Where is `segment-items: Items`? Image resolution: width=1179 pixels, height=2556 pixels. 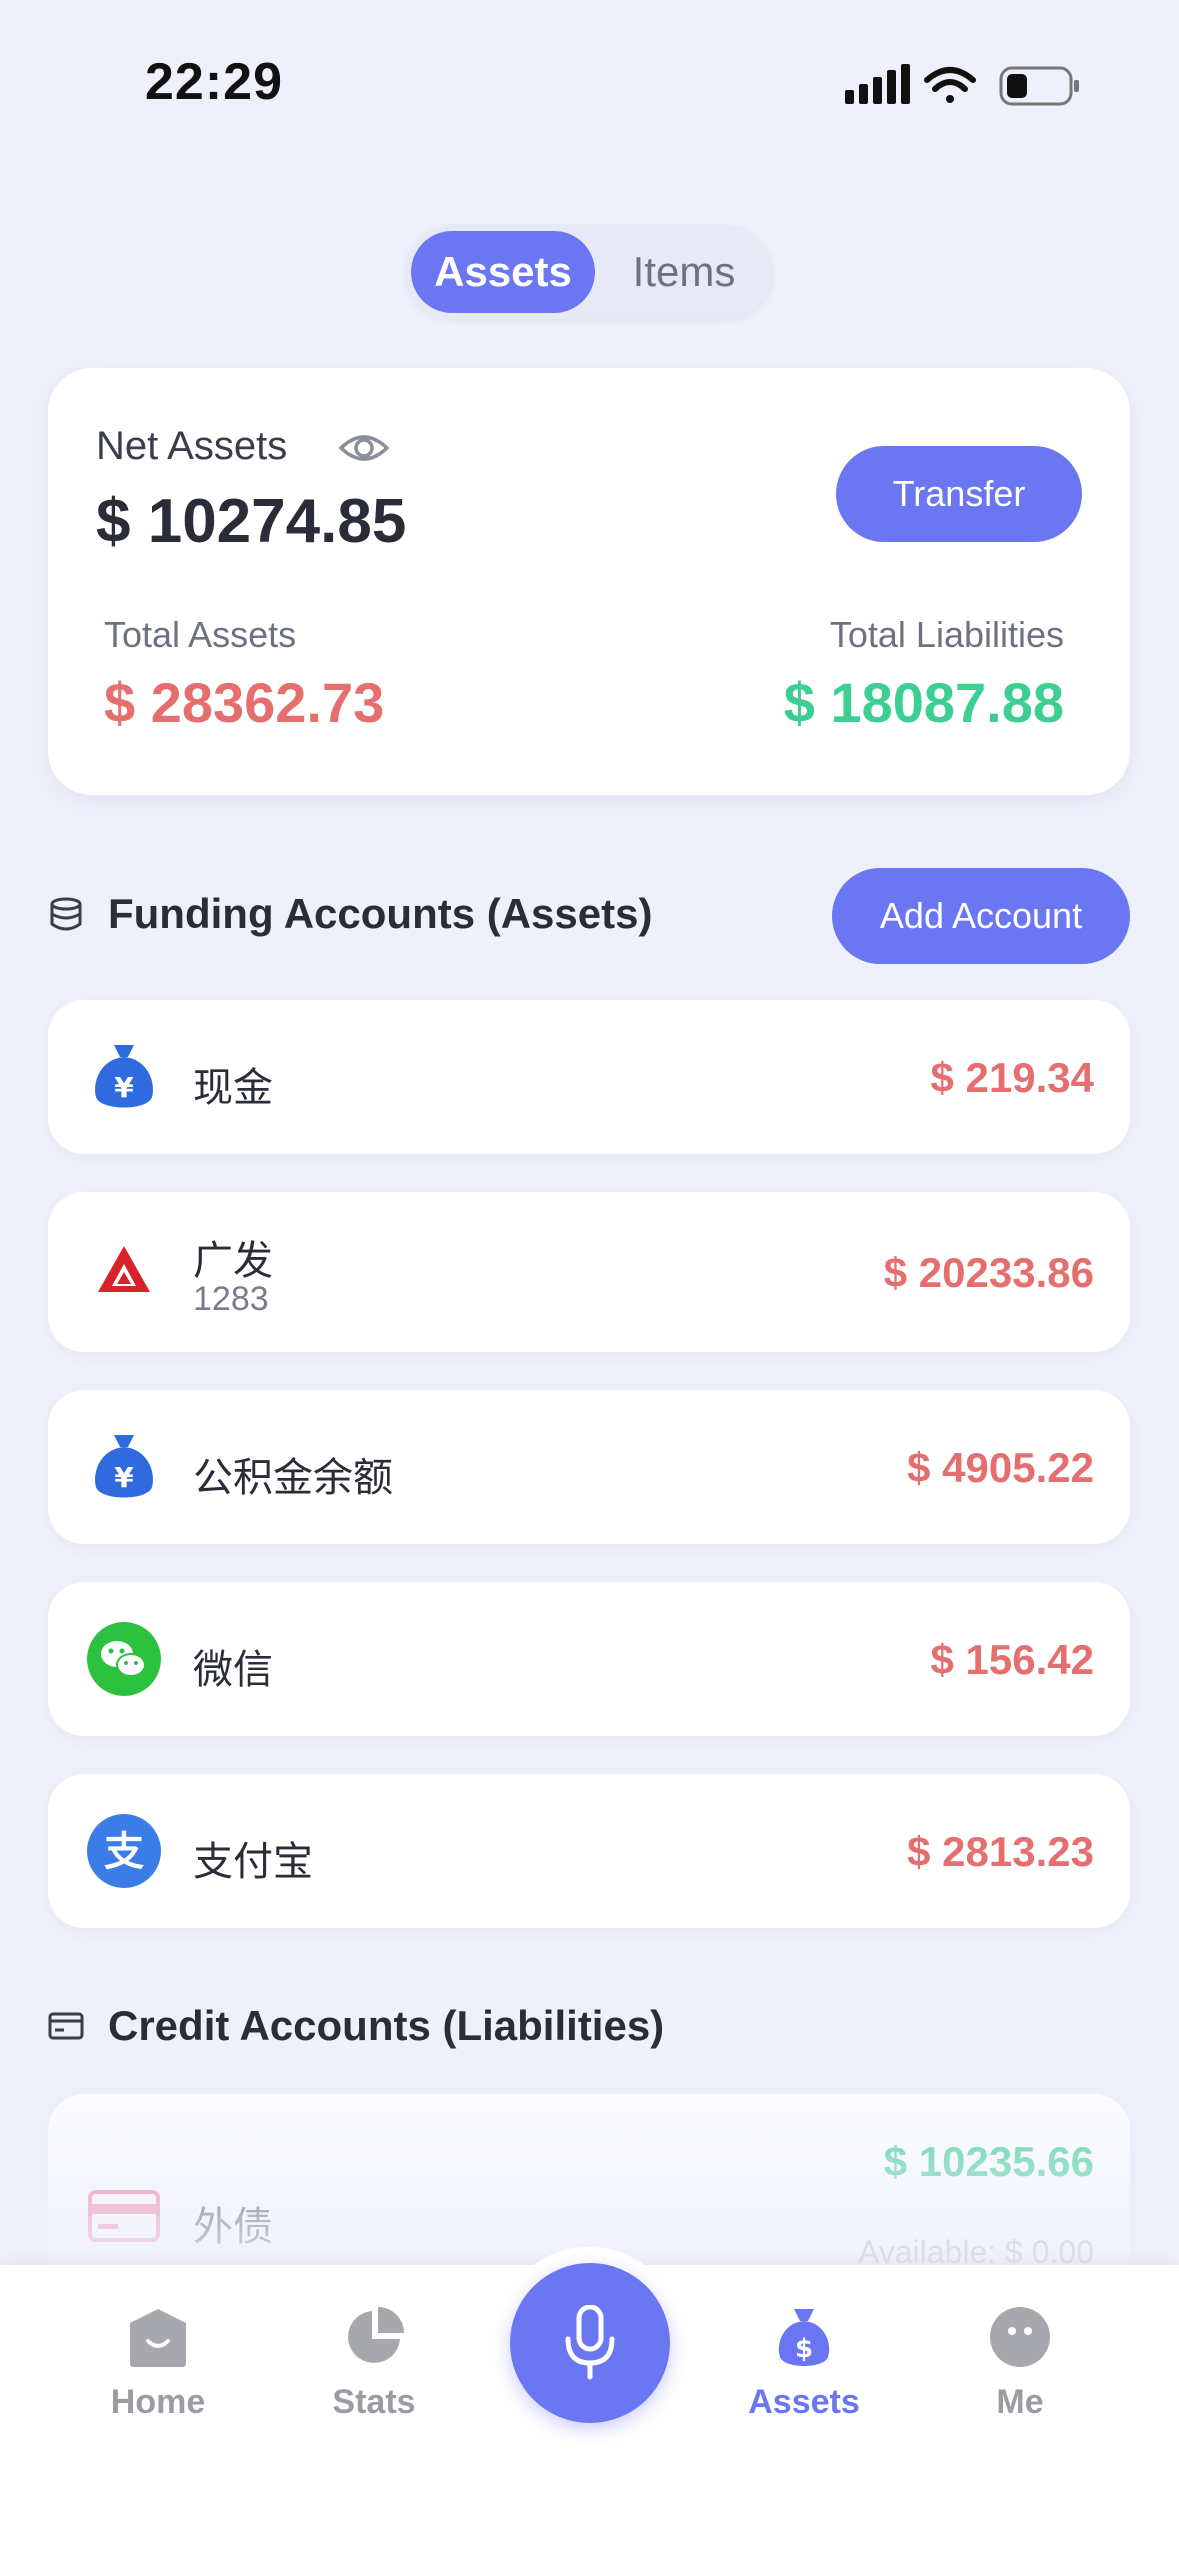
segment-items: Items is located at coordinates (684, 272).